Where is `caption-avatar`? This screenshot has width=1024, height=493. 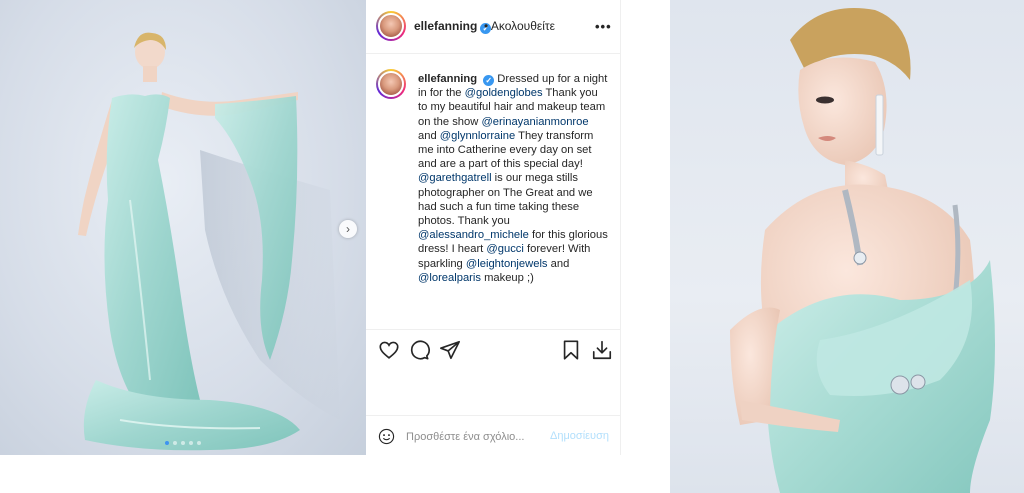 caption-avatar is located at coordinates (391, 84).